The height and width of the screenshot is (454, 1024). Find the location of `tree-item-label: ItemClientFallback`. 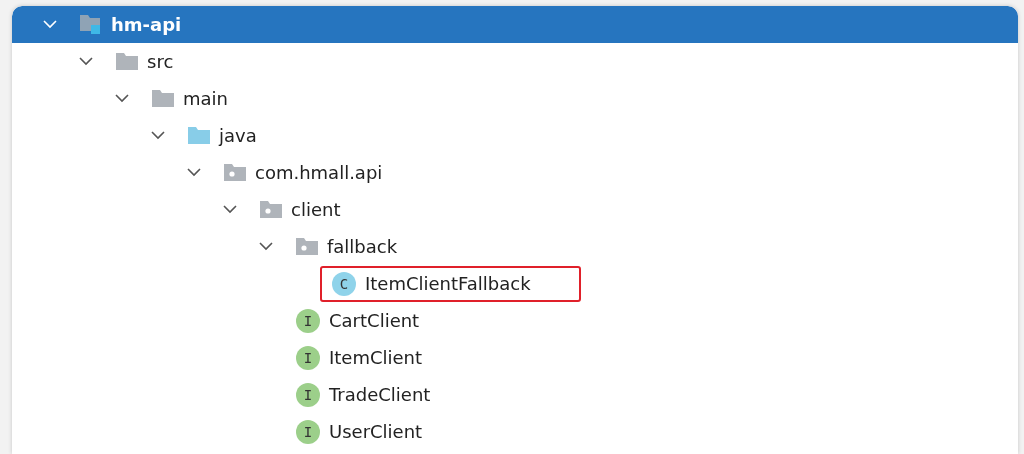

tree-item-label: ItemClientFallback is located at coordinates (448, 283).